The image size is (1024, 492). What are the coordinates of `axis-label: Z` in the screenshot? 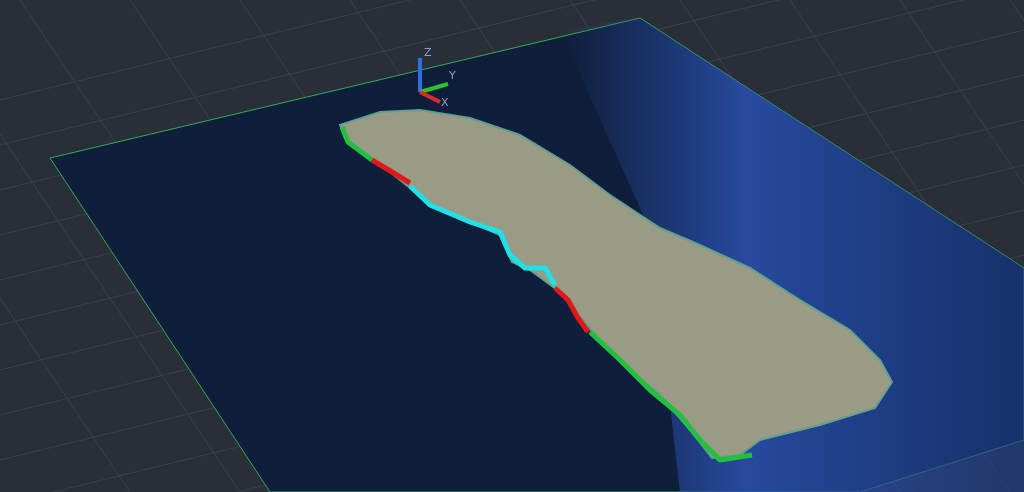 It's located at (428, 52).